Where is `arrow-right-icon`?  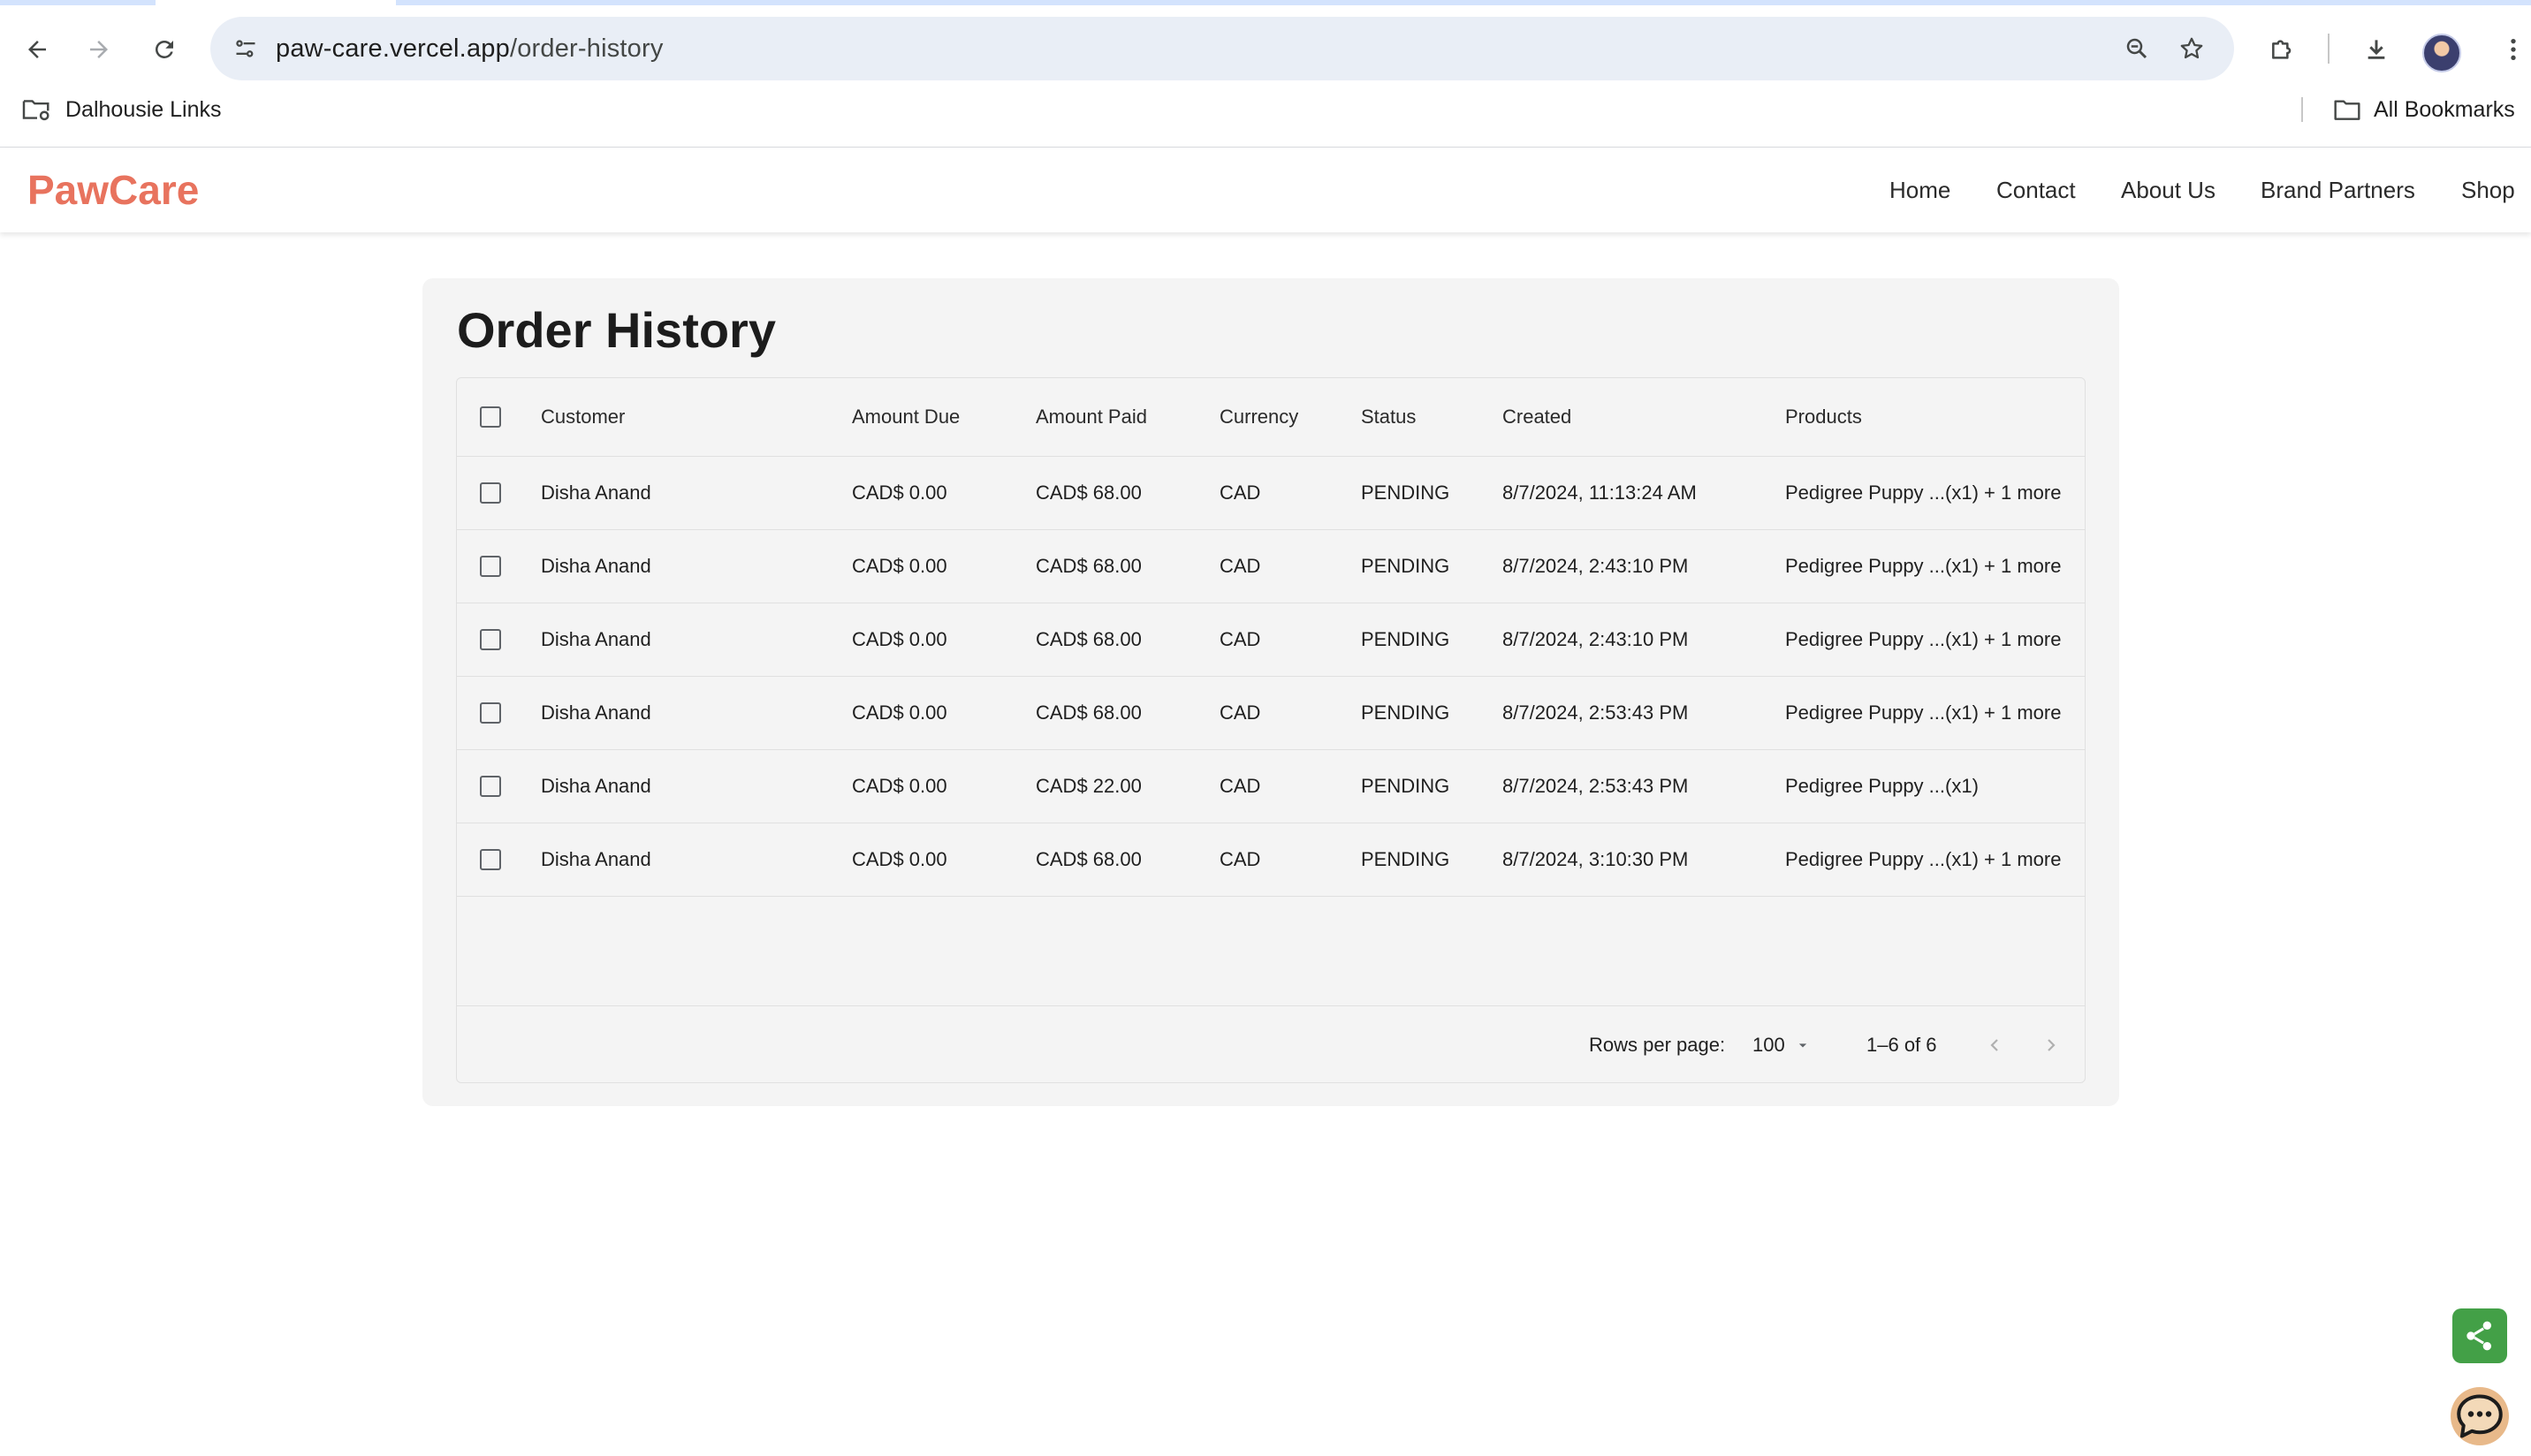 arrow-right-icon is located at coordinates (99, 49).